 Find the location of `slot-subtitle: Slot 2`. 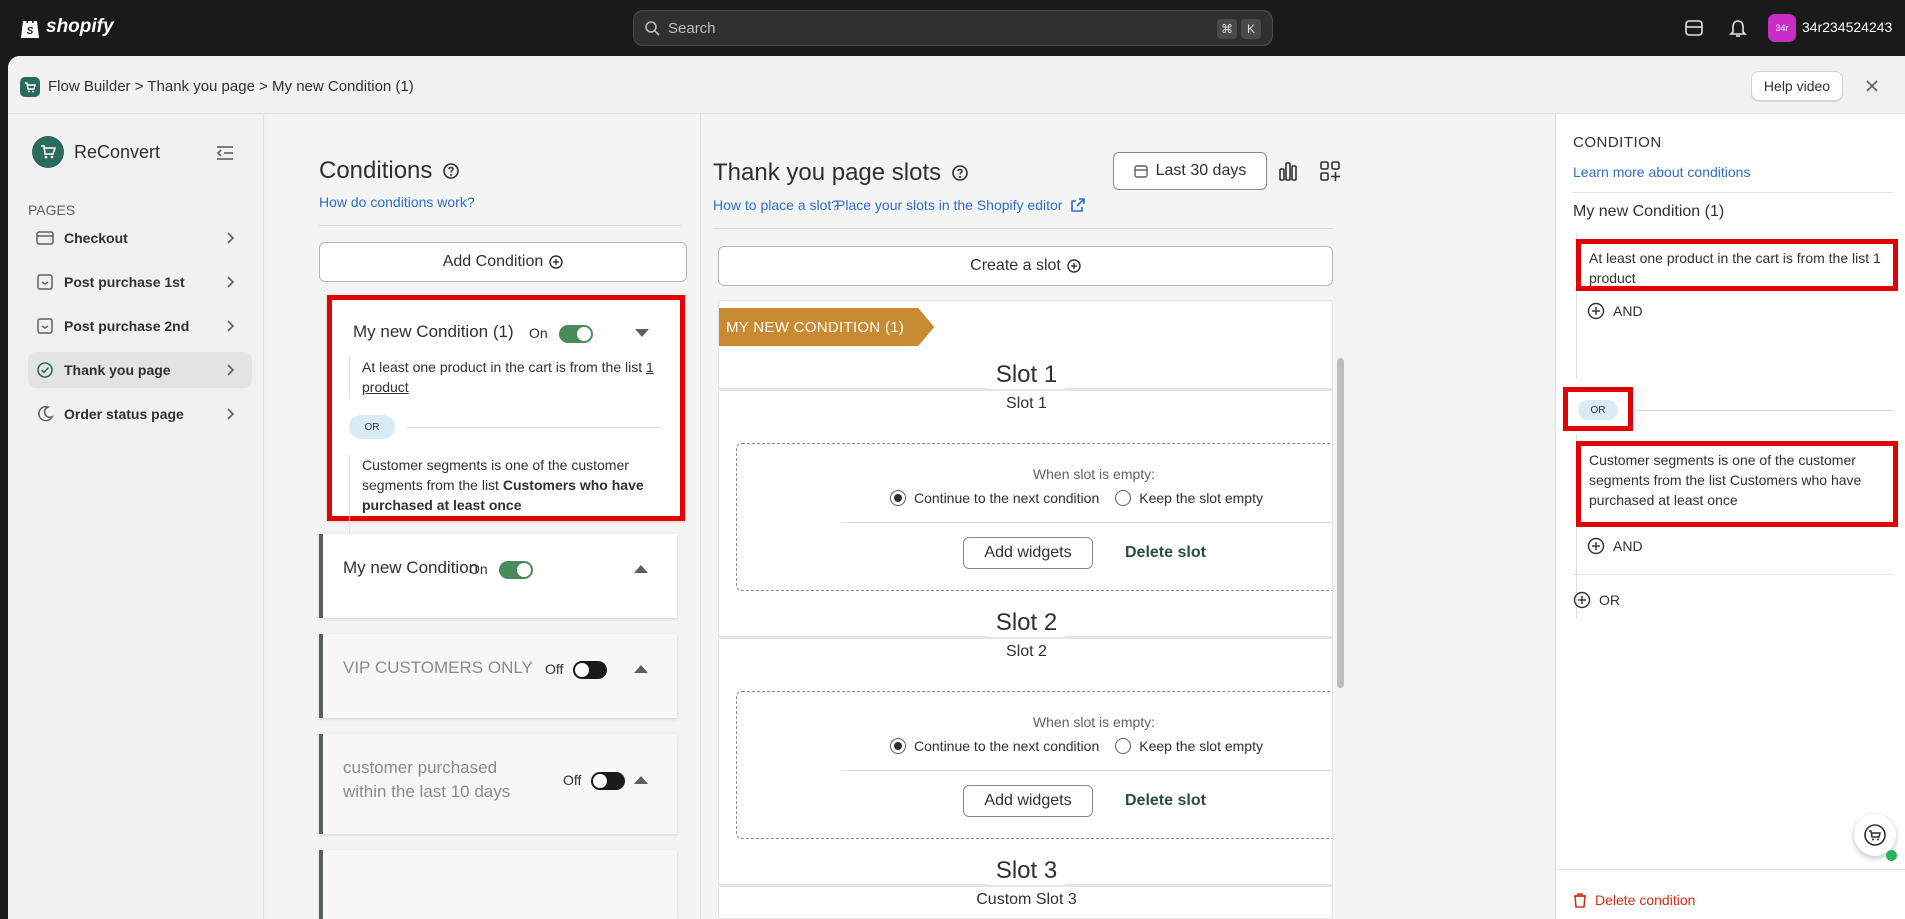

slot-subtitle: Slot 2 is located at coordinates (1026, 651).